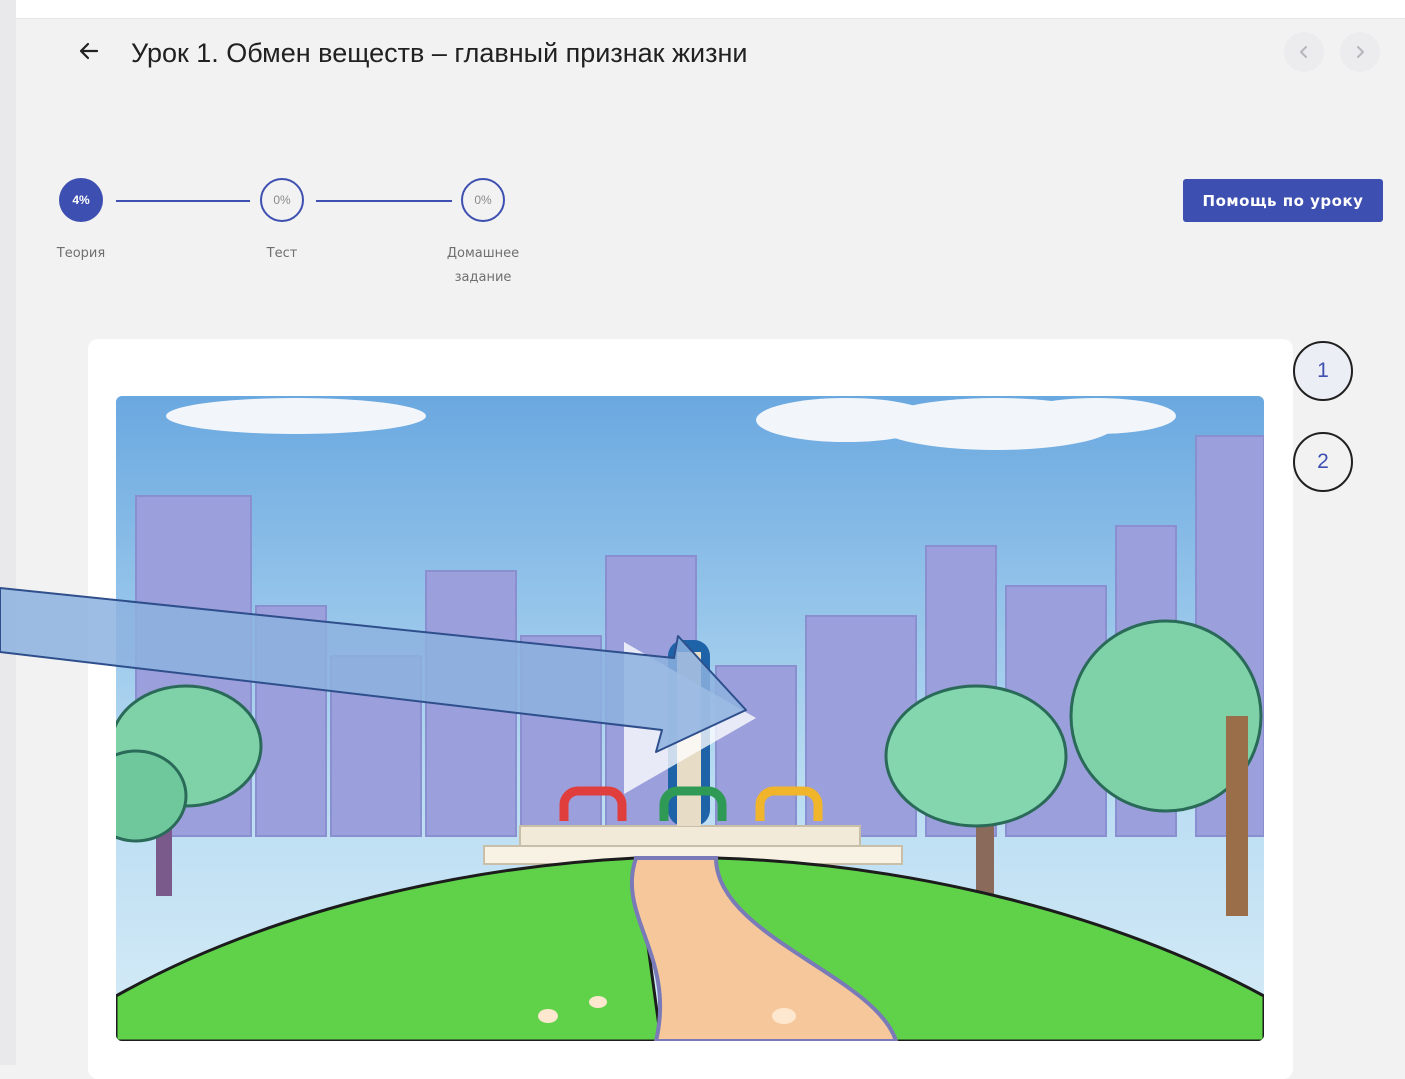  I want to click on next-lesson-button, so click(1360, 52).